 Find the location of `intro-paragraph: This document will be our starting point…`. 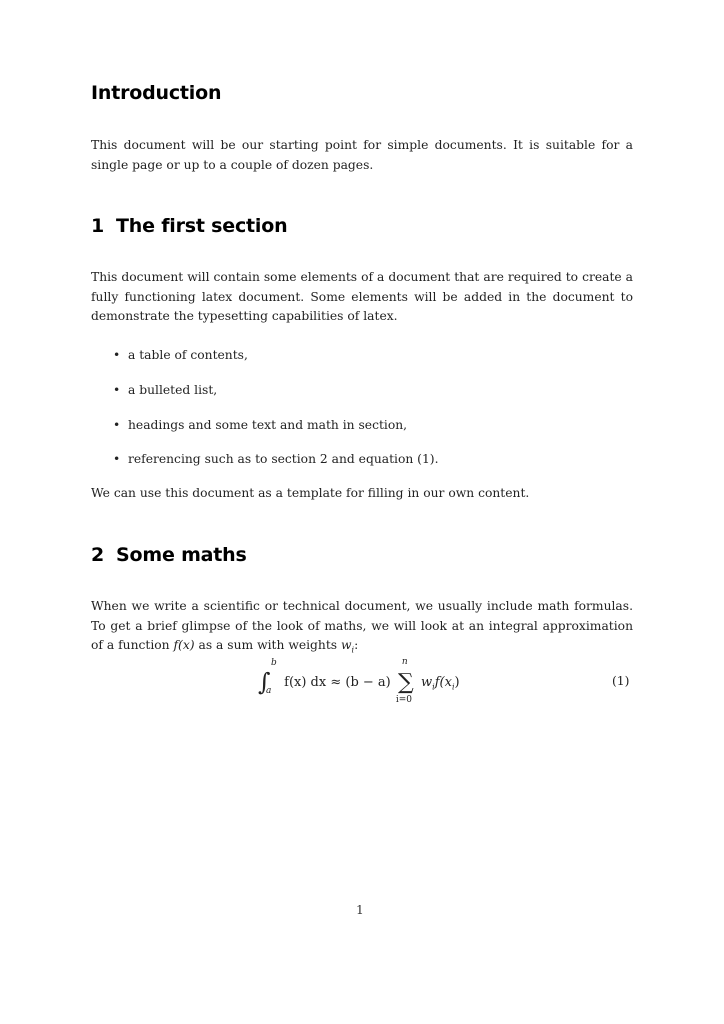

intro-paragraph: This document will be our starting point… is located at coordinates (362, 155).